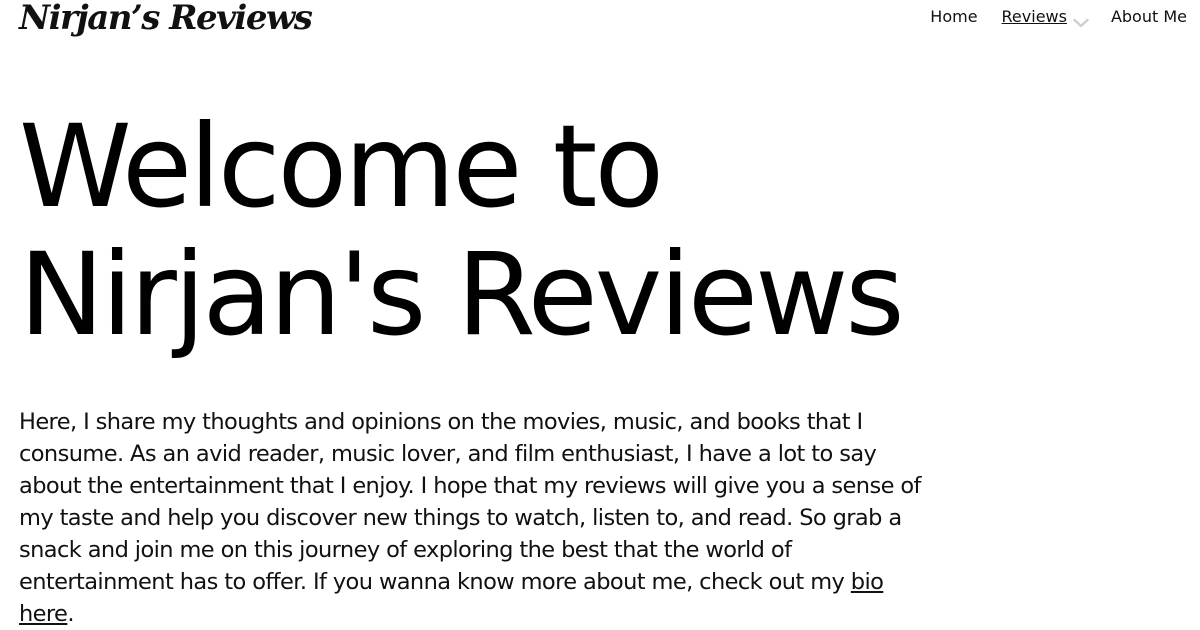  Describe the element at coordinates (600, 25) in the screenshot. I see `site-header: Nirjan’s Reviews Home Reviews About Me` at that location.